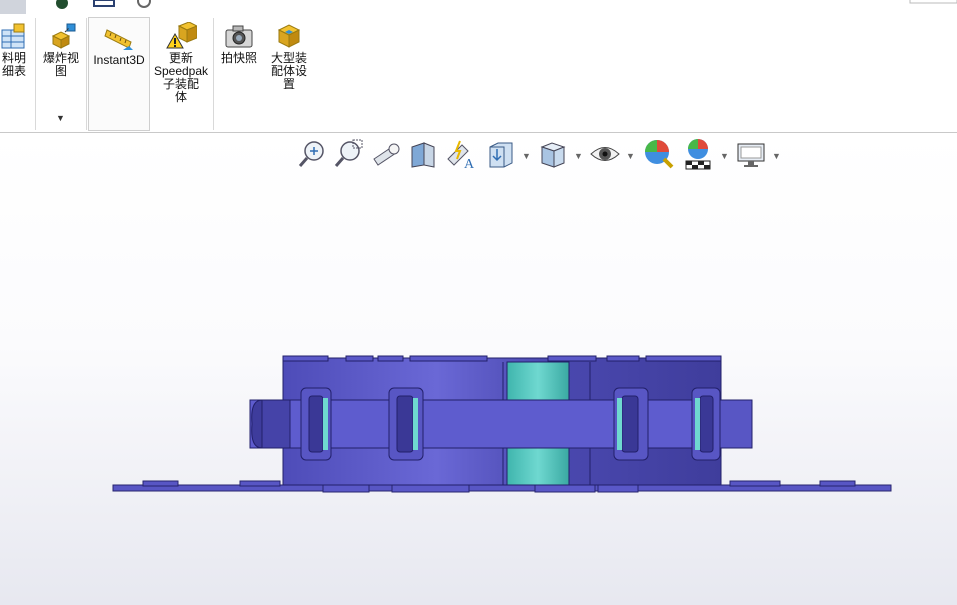 The height and width of the screenshot is (605, 957). What do you see at coordinates (387, 154) in the screenshot?
I see `previous-view-icon` at bounding box center [387, 154].